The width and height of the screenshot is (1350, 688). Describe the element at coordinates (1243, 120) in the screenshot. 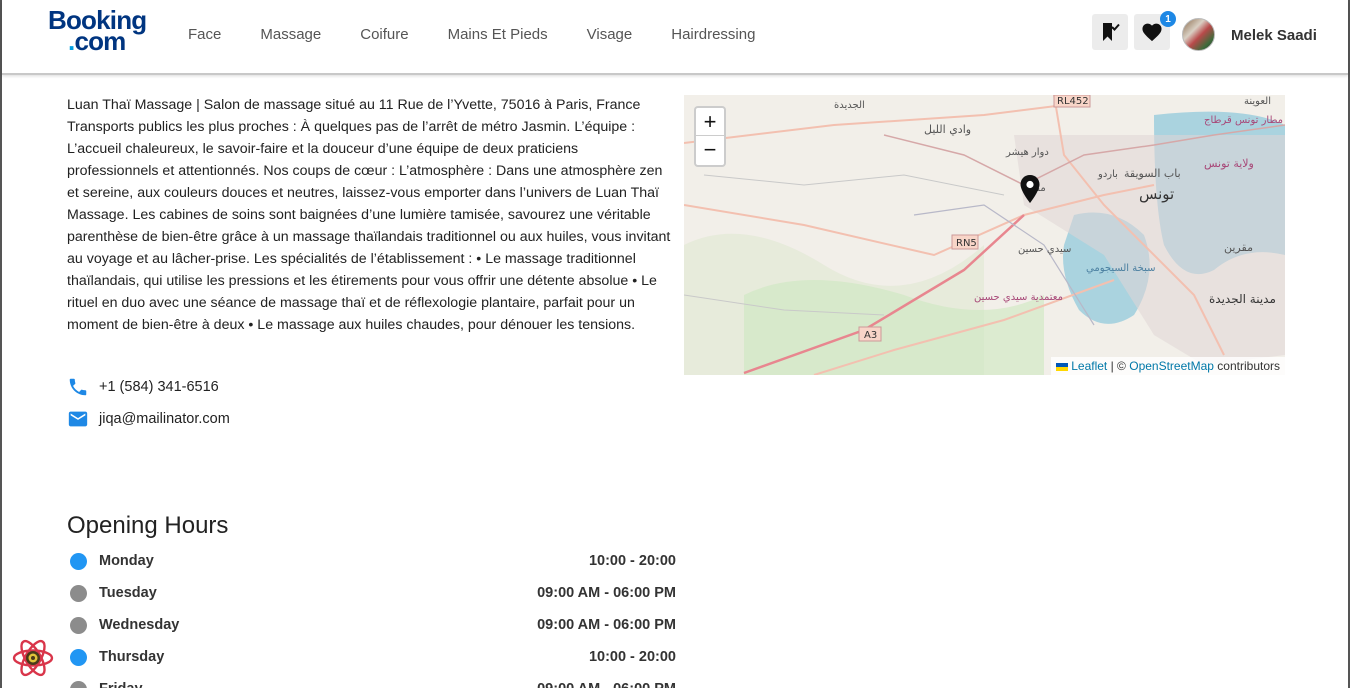

I see `svg-text: مطار تونس قرطاج` at that location.